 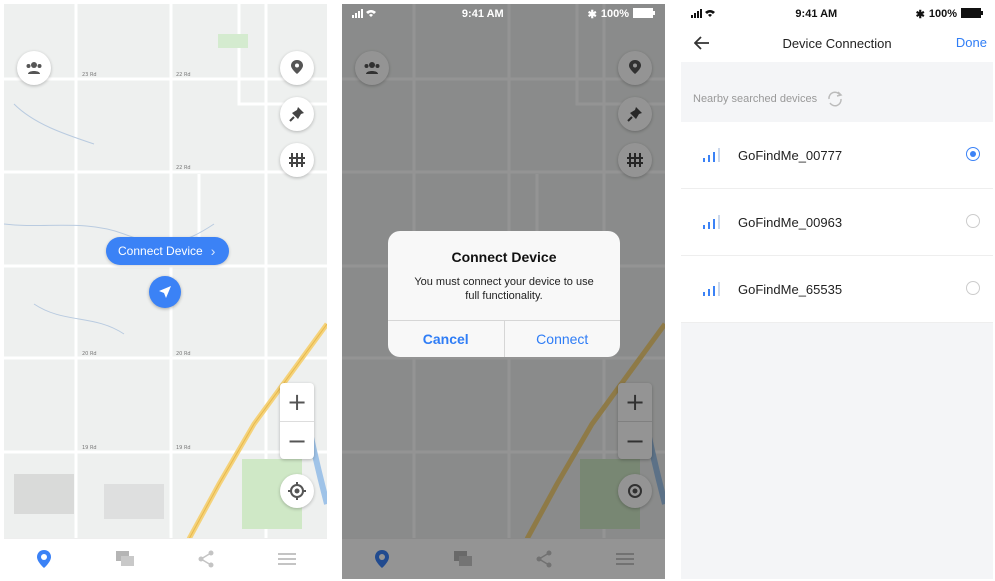 I want to click on tab-menu, so click(x=287, y=559).